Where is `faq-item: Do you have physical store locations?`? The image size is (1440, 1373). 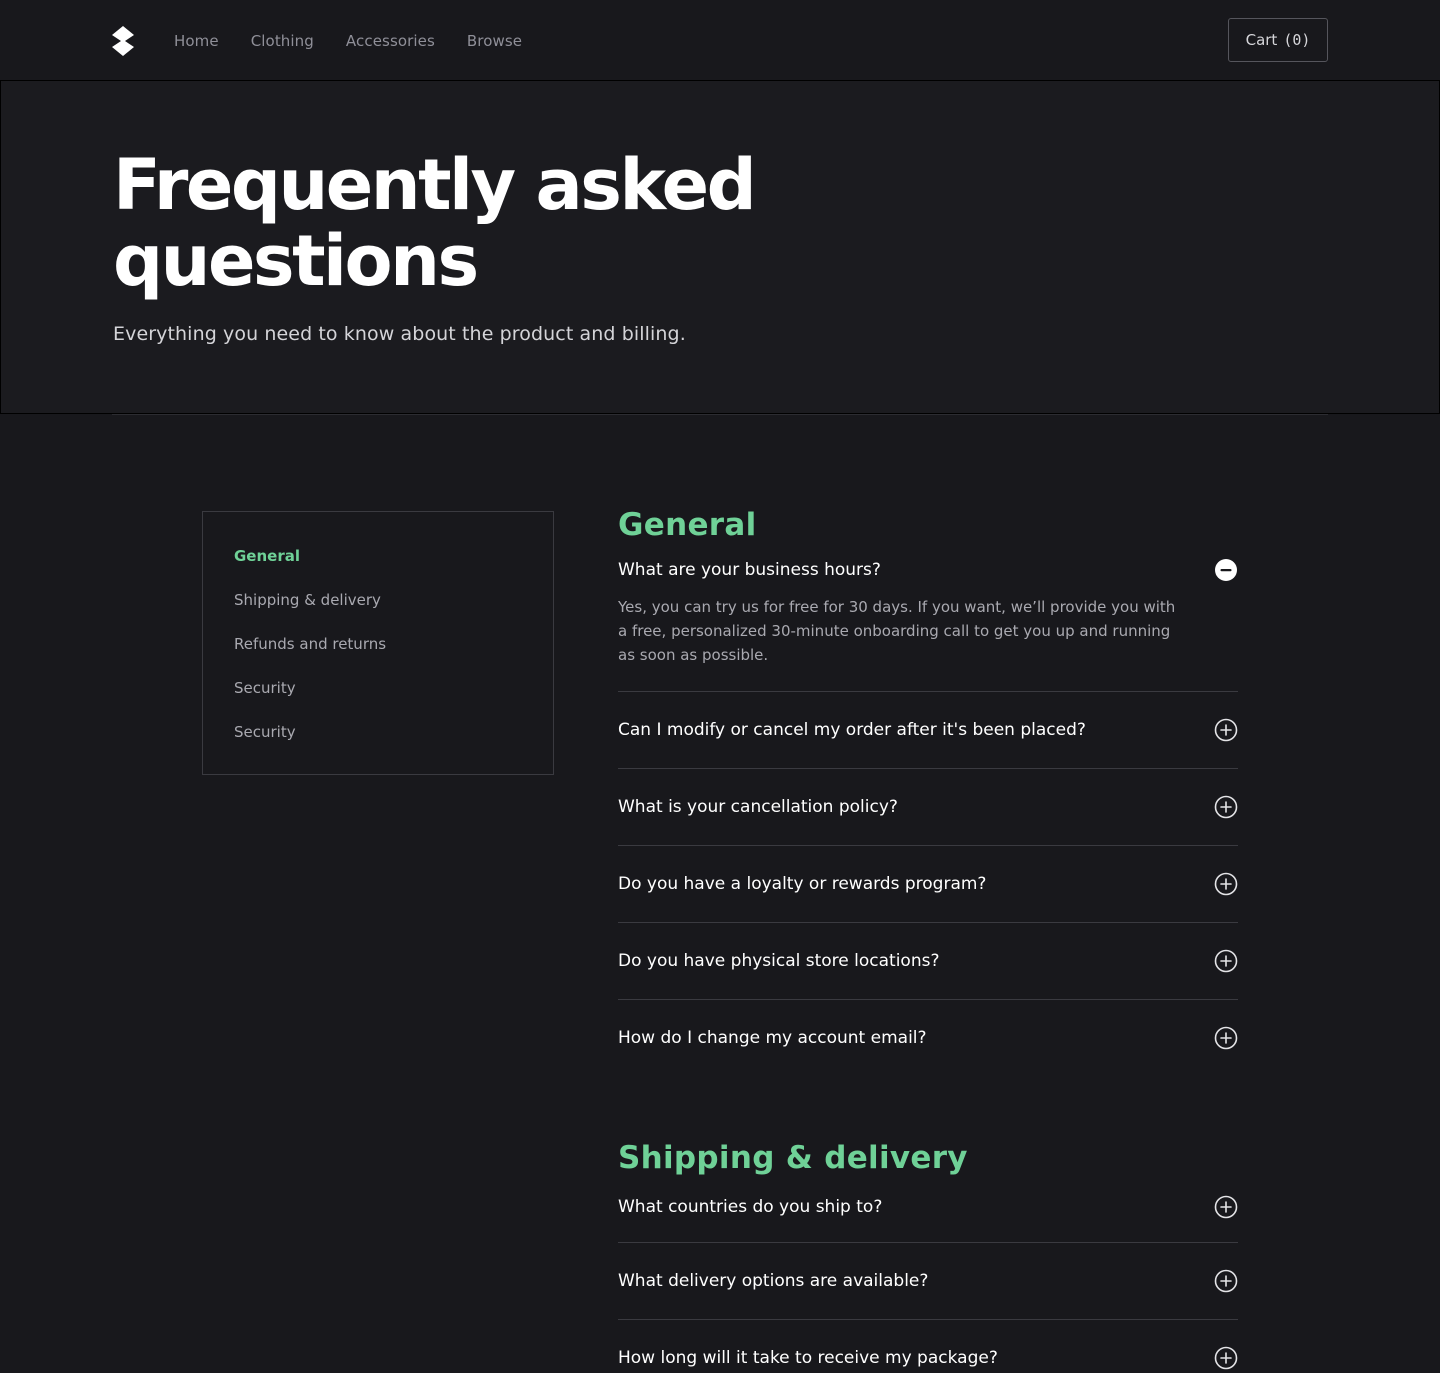
faq-item: Do you have physical store locations? is located at coordinates (928, 961).